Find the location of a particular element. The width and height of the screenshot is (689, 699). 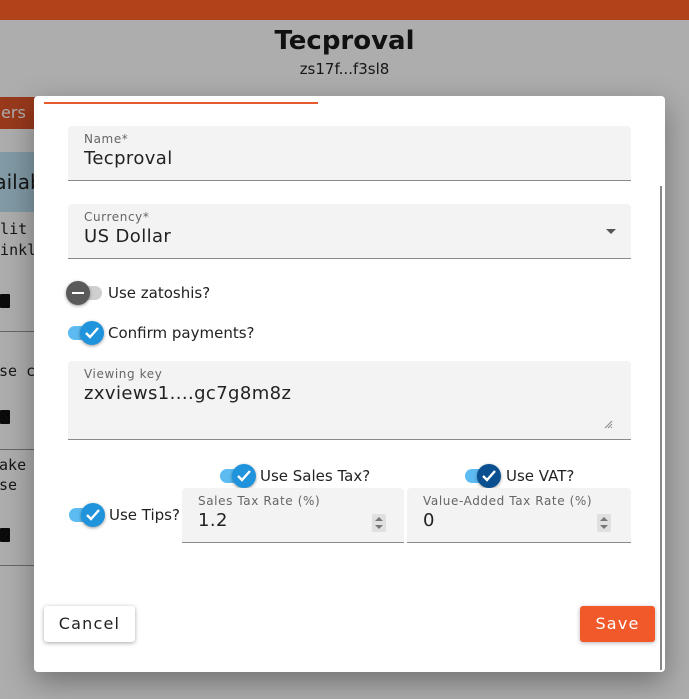

use-sales-tax-toggle is located at coordinates (239, 476).